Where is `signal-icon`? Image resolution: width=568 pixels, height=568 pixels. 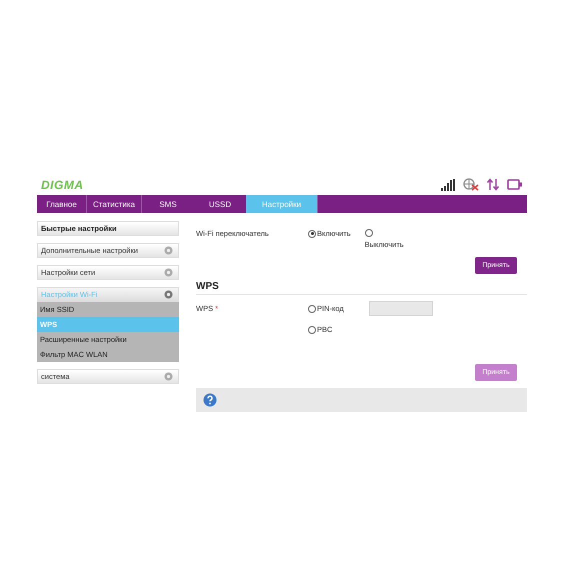
signal-icon is located at coordinates (448, 184).